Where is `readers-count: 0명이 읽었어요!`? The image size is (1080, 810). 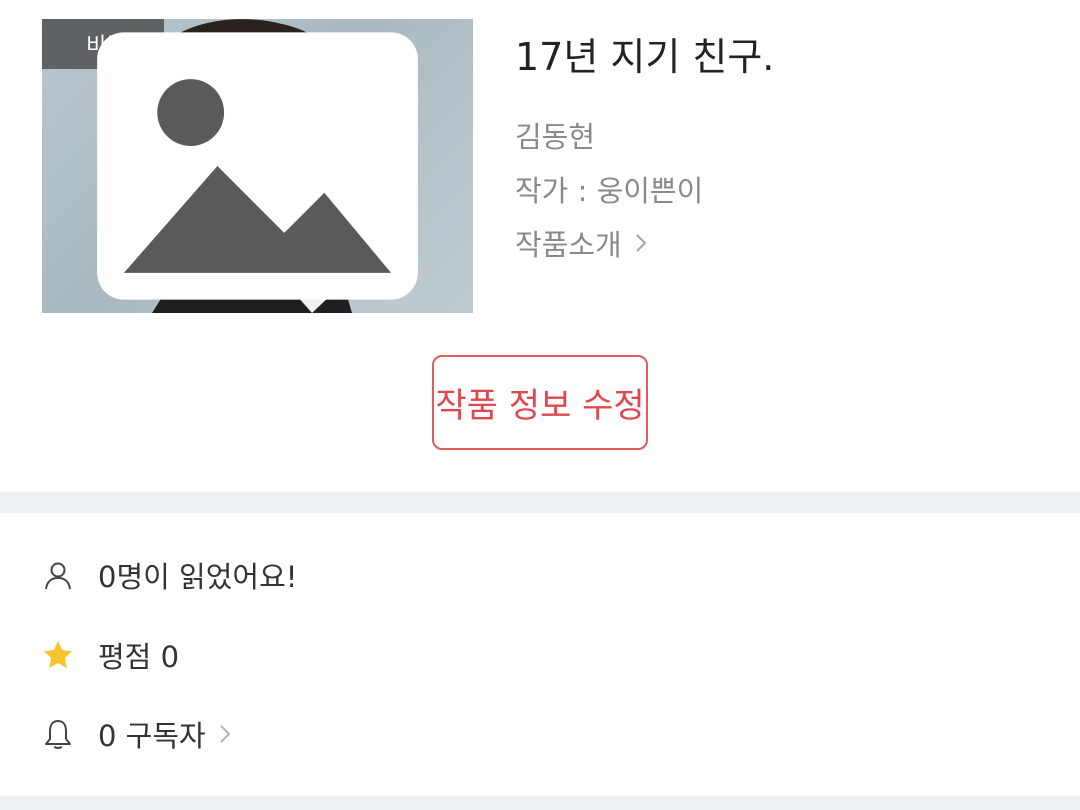
readers-count: 0명이 읽었어요! is located at coordinates (198, 577).